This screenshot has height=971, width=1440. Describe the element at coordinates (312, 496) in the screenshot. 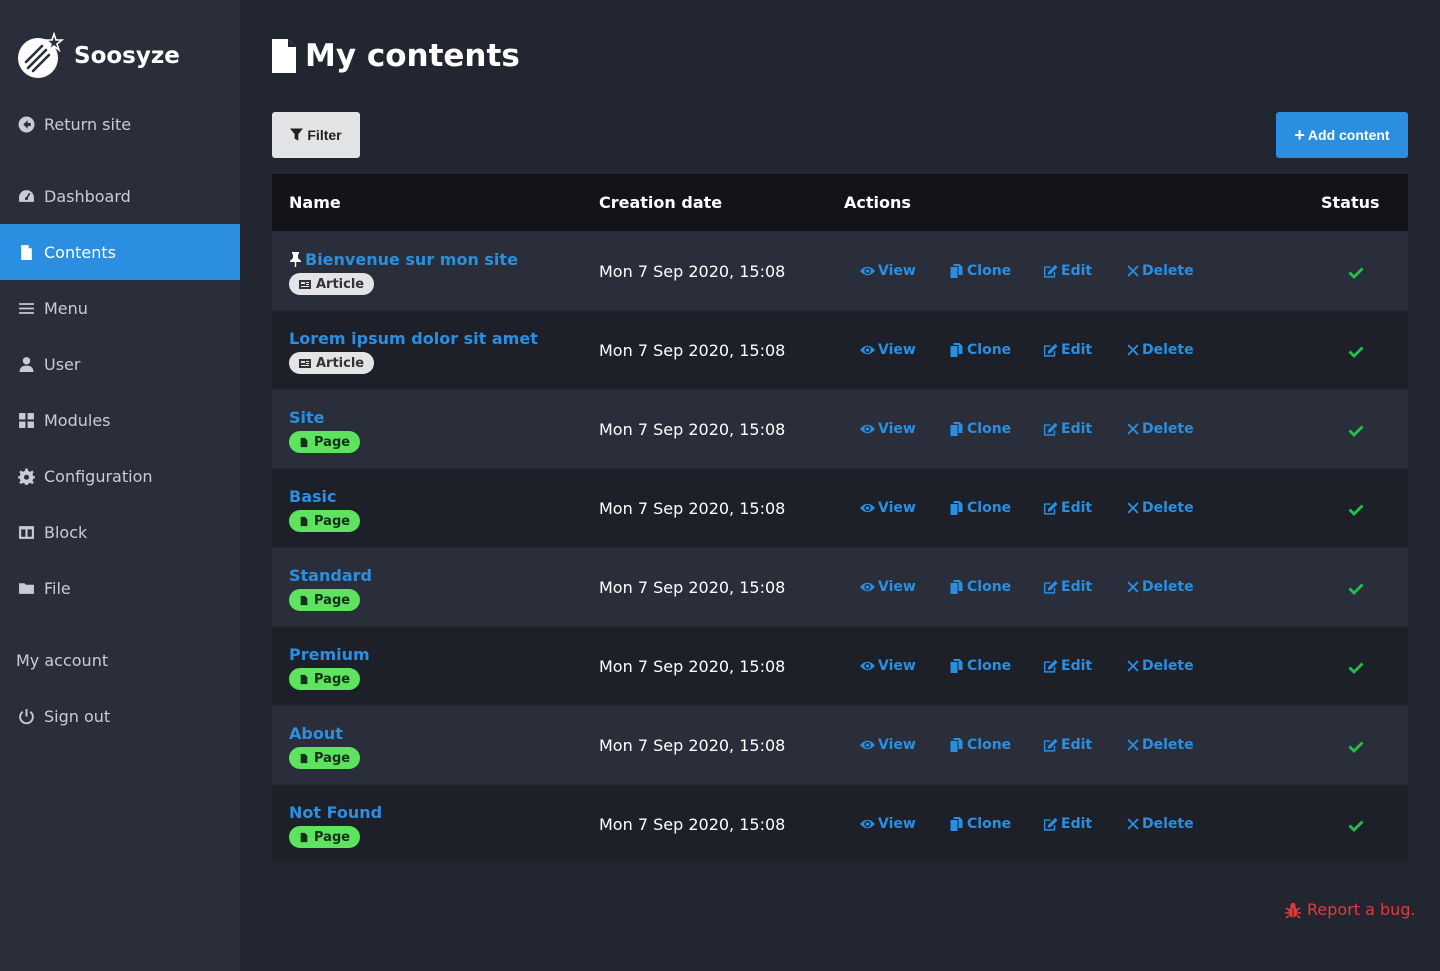

I see `content-title-link: Basic` at that location.